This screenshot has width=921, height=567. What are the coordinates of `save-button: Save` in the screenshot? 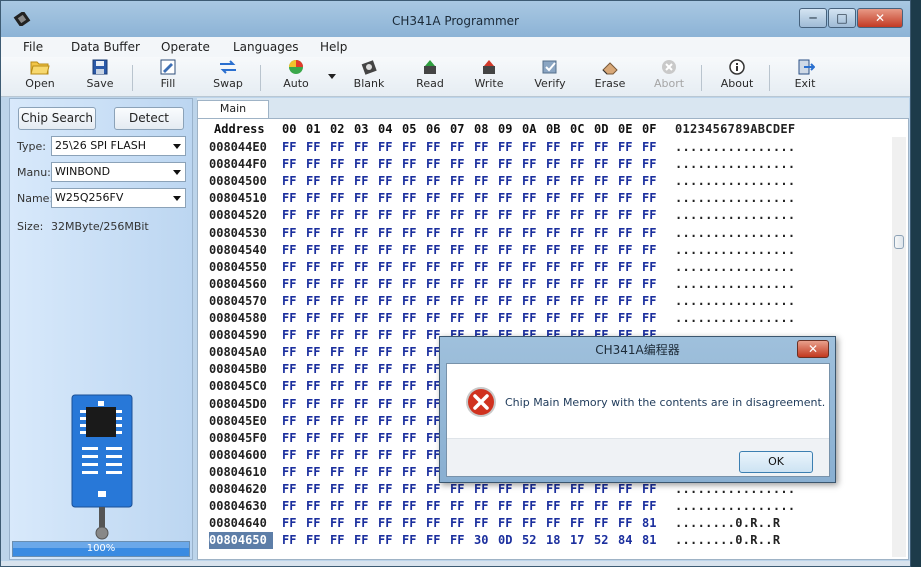 It's located at (100, 77).